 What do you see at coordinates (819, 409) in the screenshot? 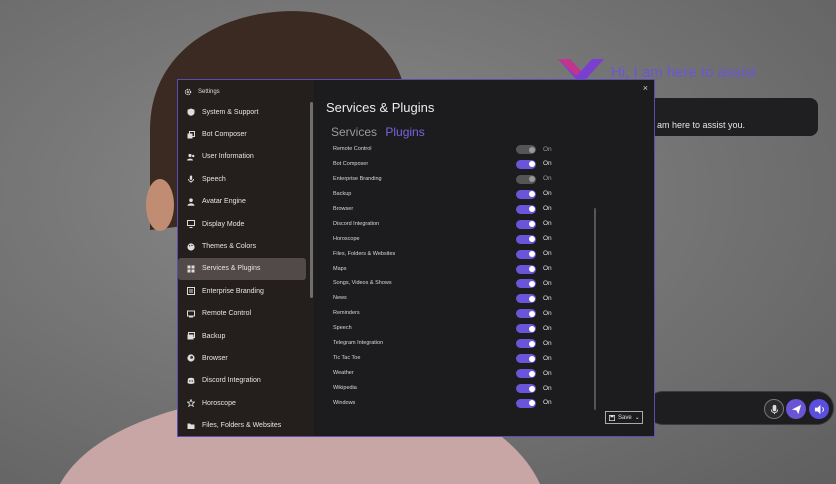
I see `speaker-button` at bounding box center [819, 409].